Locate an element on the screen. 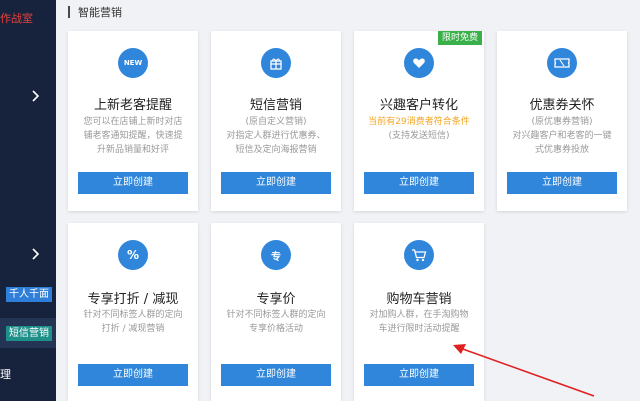 This screenshot has height=401, width=640. card-sms-marketing: 短信营销 (原自定义营销) 对指定人群进行优惠券、 短信及定向海报营销 立即创建 is located at coordinates (276, 121).